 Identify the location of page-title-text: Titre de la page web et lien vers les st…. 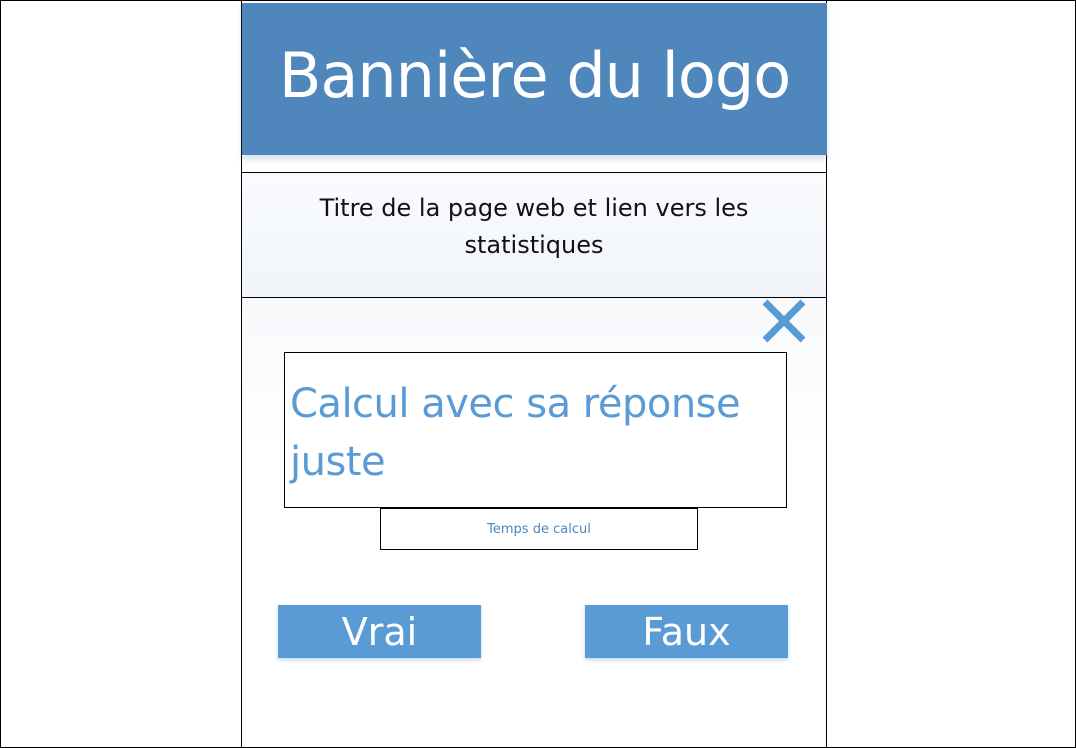
(534, 227).